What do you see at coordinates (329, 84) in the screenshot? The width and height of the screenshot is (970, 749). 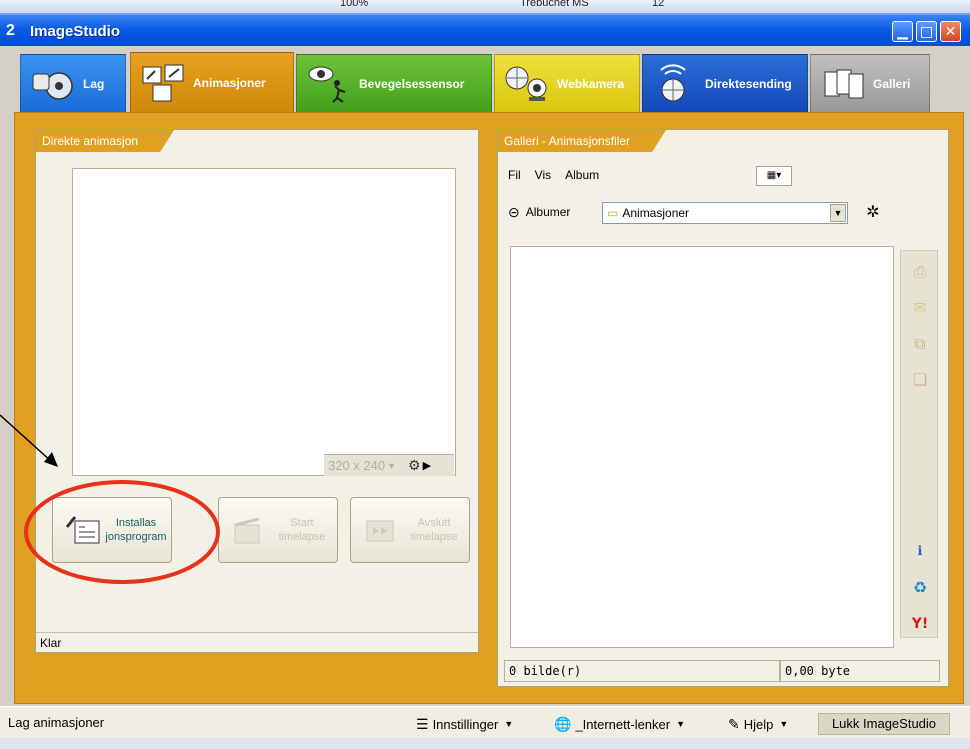 I see `eye-motion-icon` at bounding box center [329, 84].